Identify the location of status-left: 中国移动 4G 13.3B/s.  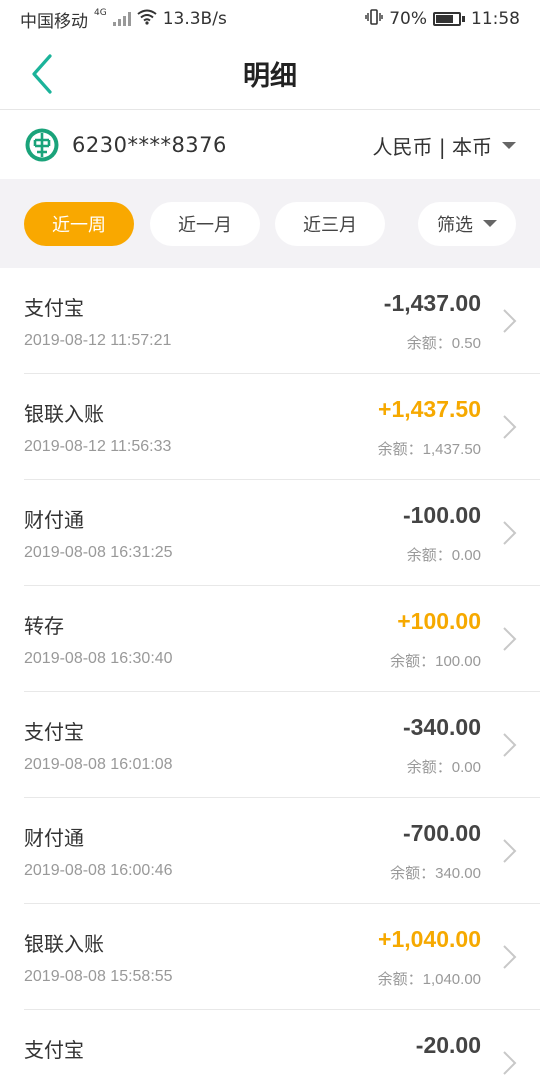
(123, 19).